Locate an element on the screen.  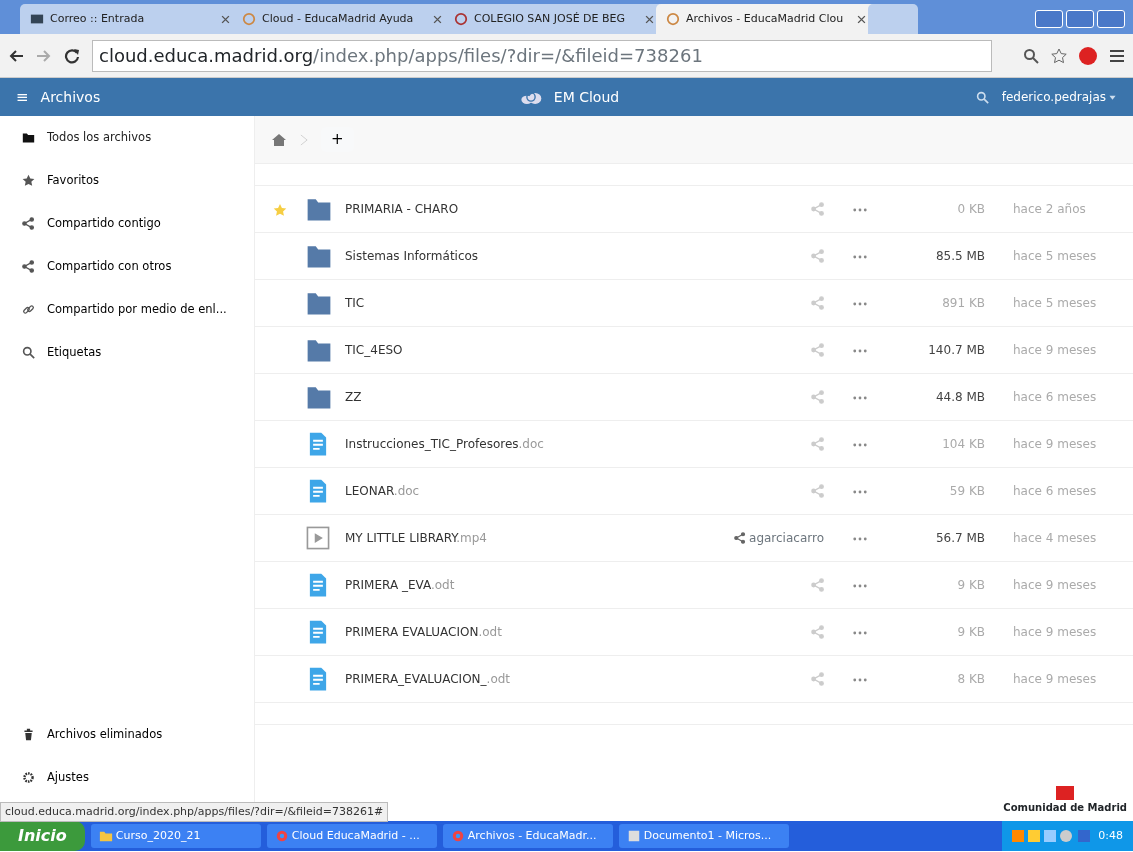
sidebar-item: Favoritos is located at coordinates (127, 180).